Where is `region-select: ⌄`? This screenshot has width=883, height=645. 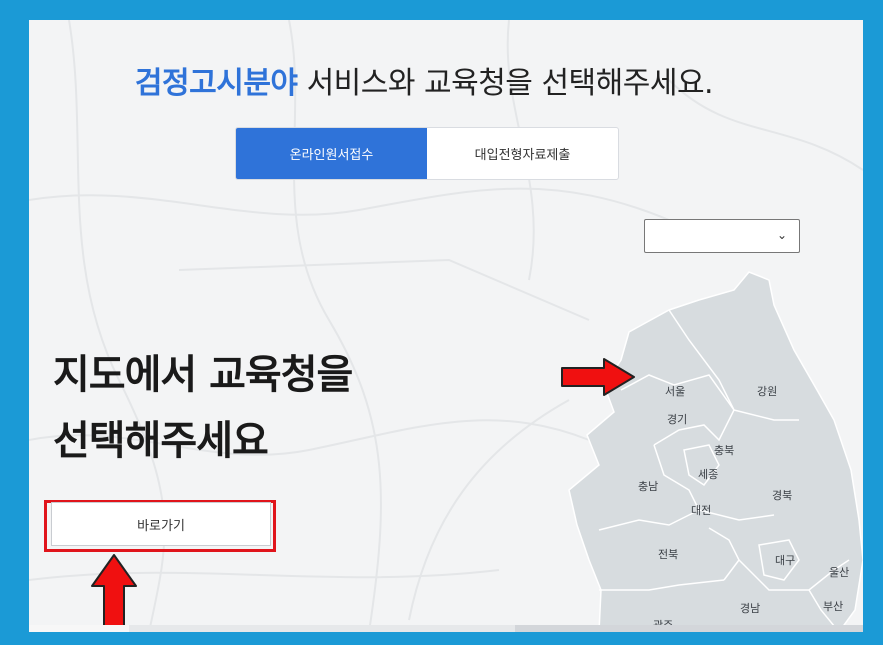
region-select: ⌄ is located at coordinates (722, 236).